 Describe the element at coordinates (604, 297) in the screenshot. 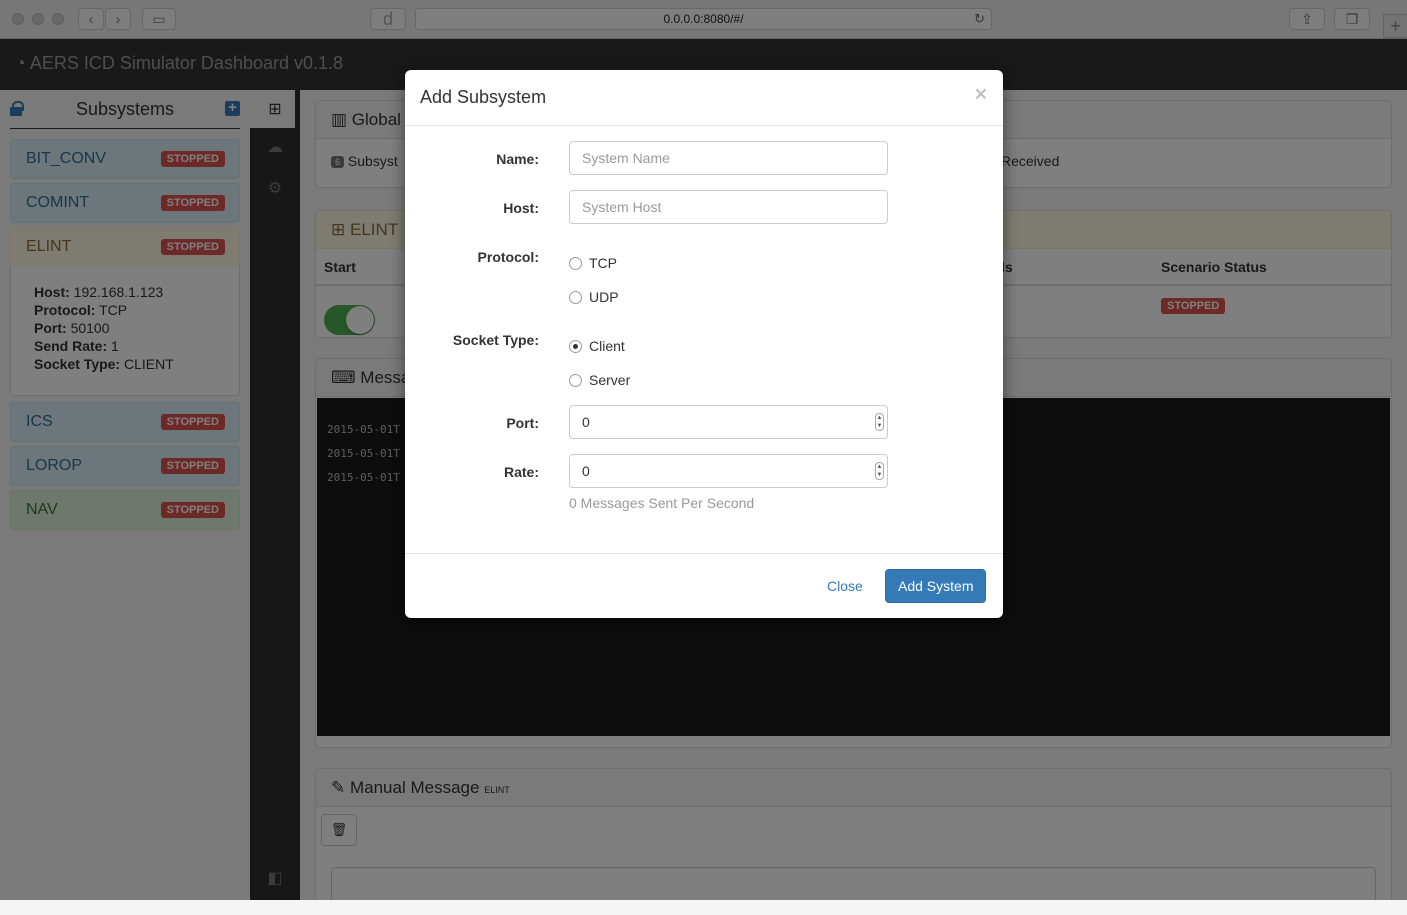

I see `protocol-udp-label: UDP` at that location.